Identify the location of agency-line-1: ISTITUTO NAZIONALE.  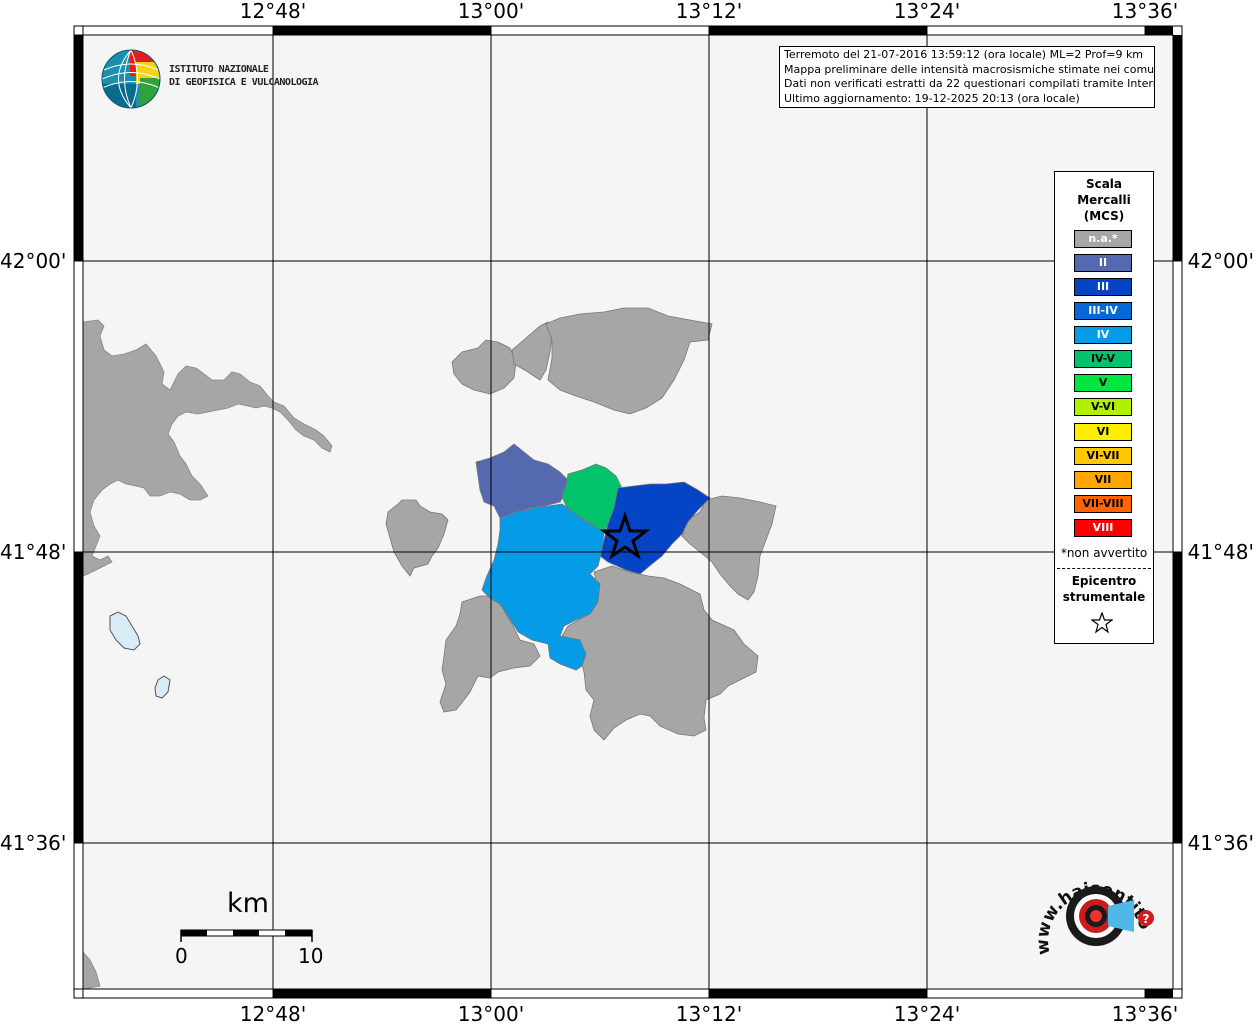
(219, 69).